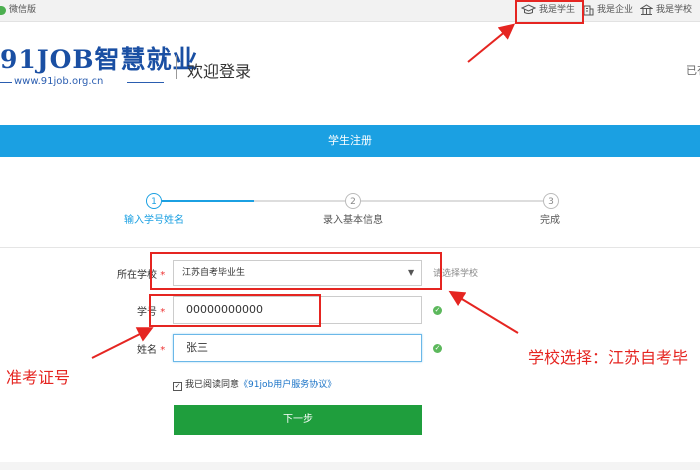  What do you see at coordinates (38, 377) in the screenshot?
I see `annotation-exam-id: 准考证号` at bounding box center [38, 377].